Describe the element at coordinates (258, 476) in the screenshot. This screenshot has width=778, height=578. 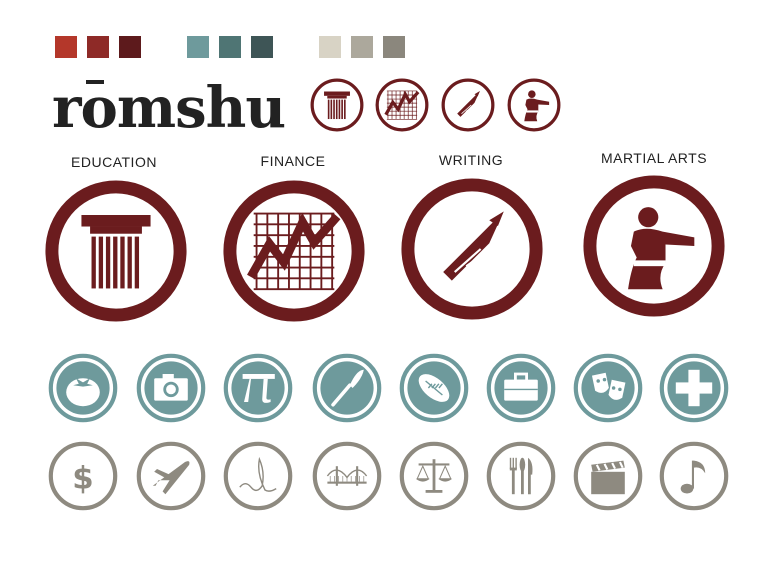
I see `handwriting-icon` at that location.